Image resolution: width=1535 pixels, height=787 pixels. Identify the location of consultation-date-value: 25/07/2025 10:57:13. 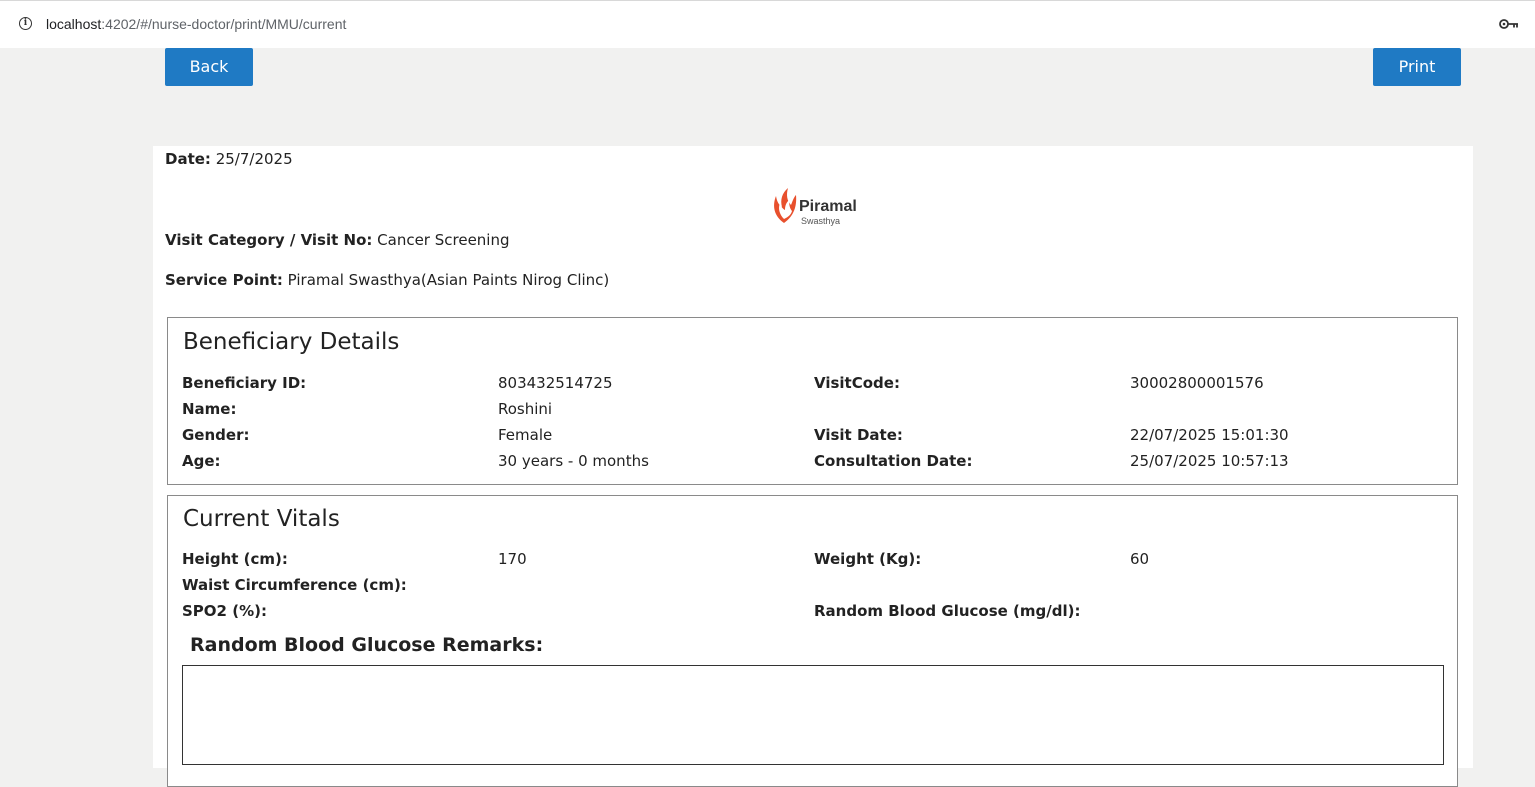
(1209, 461).